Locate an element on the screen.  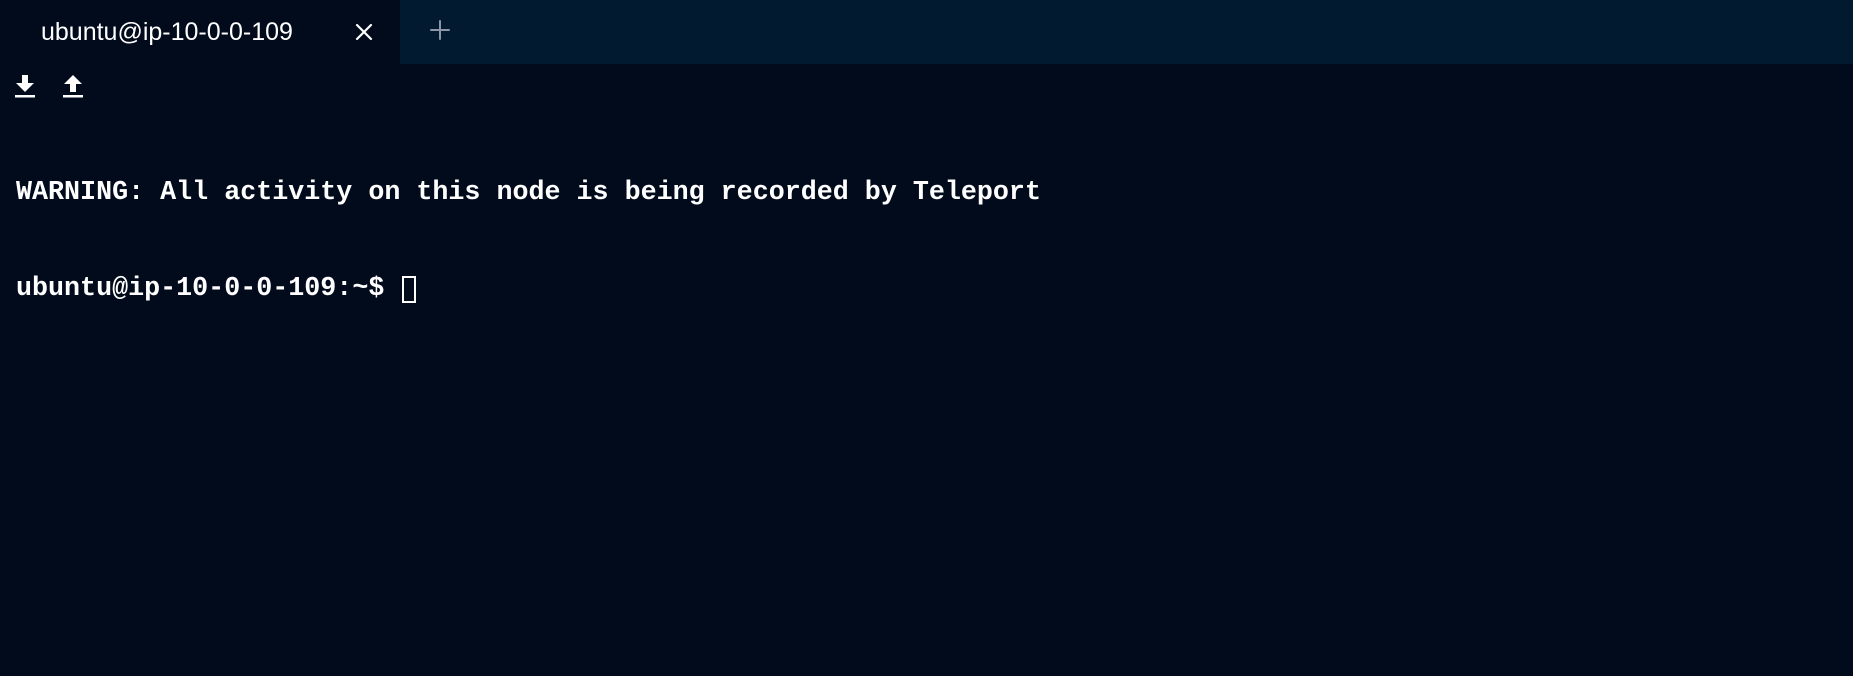
close-icon is located at coordinates (364, 32).